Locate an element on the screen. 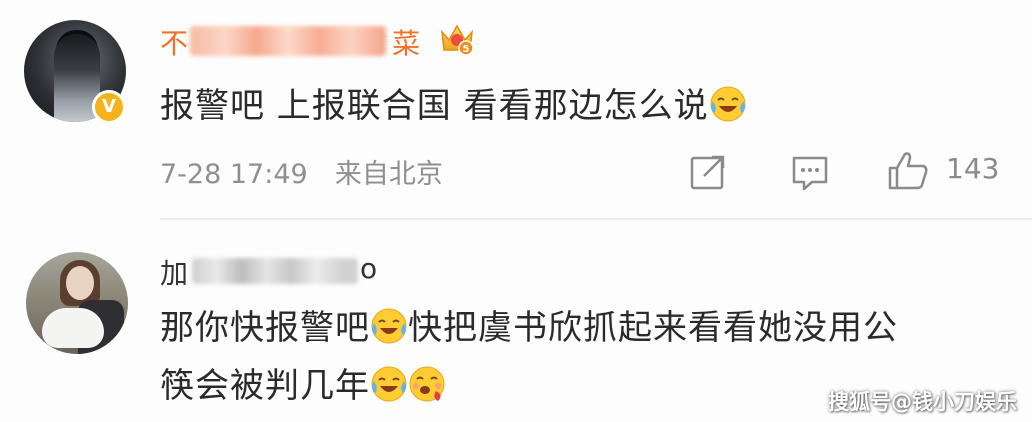 The width and height of the screenshot is (1032, 422). username-last-char: o is located at coordinates (369, 268).